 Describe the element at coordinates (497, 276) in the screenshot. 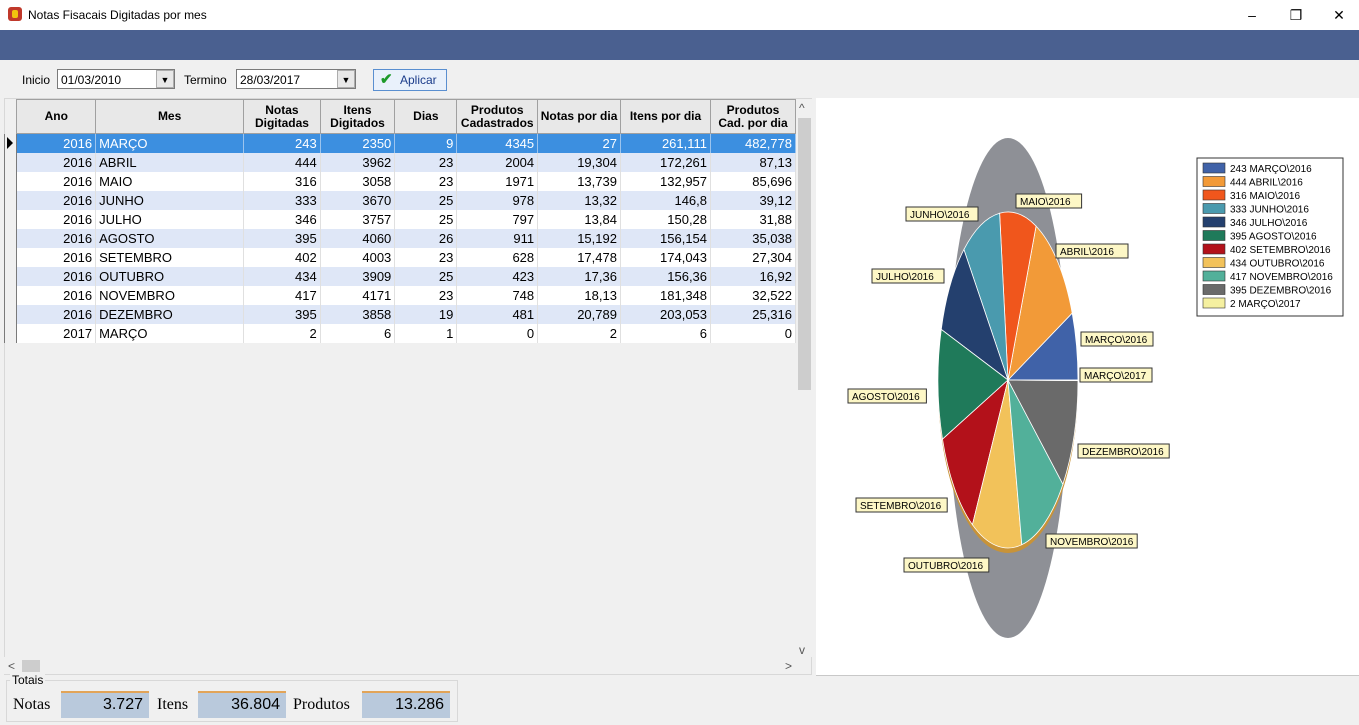

I see `table-cell: 423` at that location.